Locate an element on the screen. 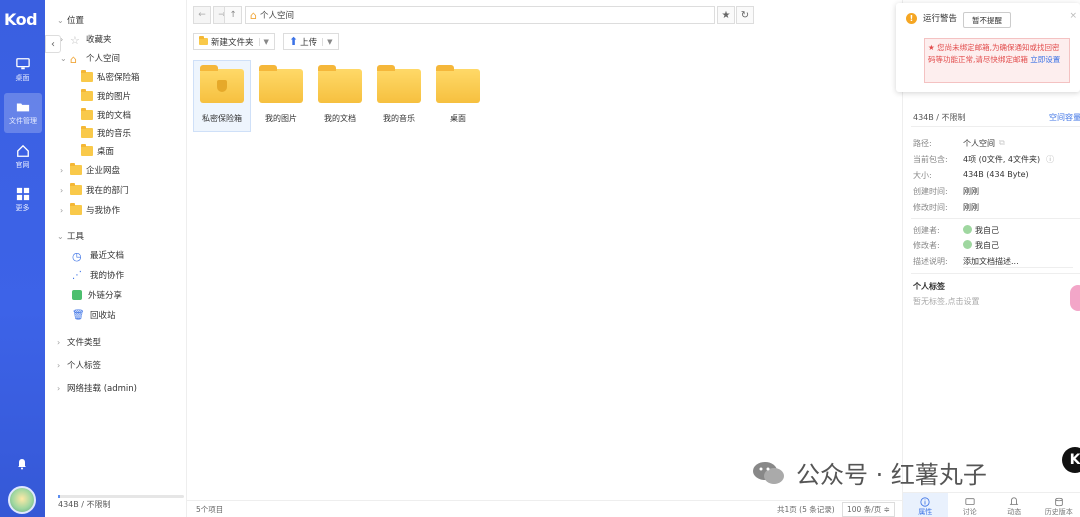 Image resolution: width=1080 pixels, height=517 pixels. tree-item-link-share: 外链分享 is located at coordinates (97, 295).